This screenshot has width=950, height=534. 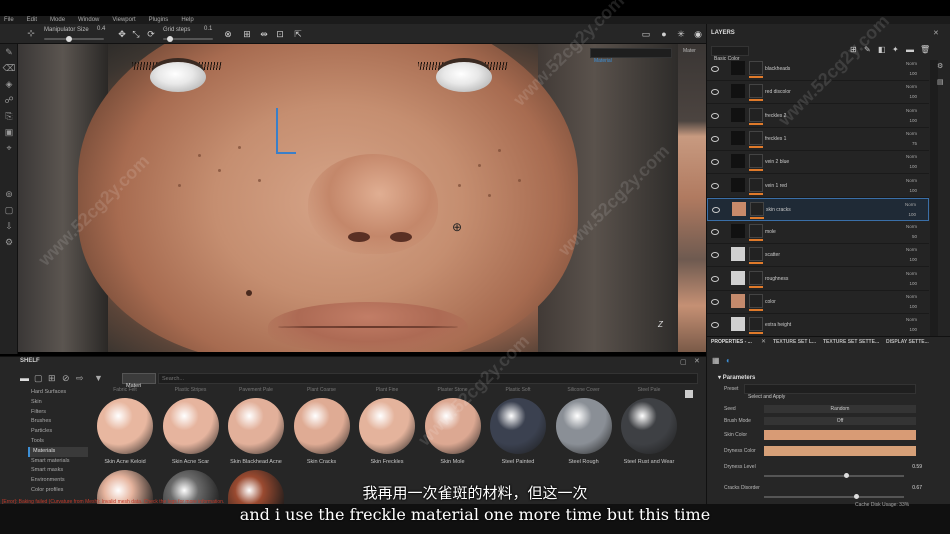 What do you see at coordinates (66, 378) in the screenshot?
I see `hide-icon: ⊘` at bounding box center [66, 378].